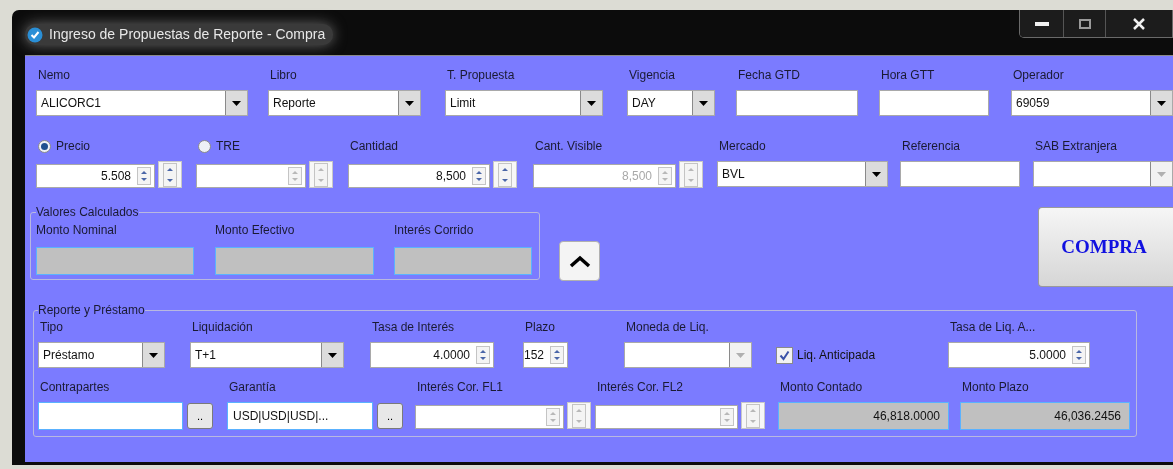 Image resolution: width=1173 pixels, height=469 pixels. Describe the element at coordinates (545, 355) in the screenshot. I see `number-field: 152` at that location.